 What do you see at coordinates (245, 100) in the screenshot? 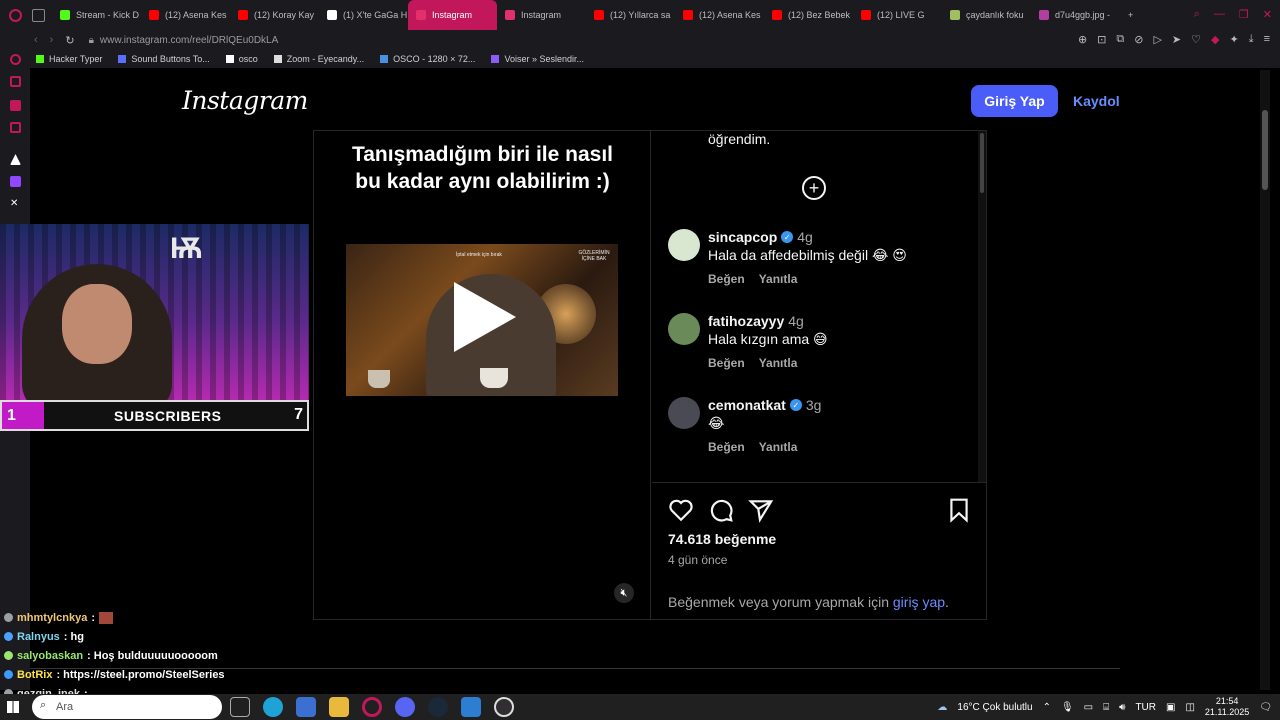
I see `instagram-logo: Instagram` at bounding box center [245, 100].